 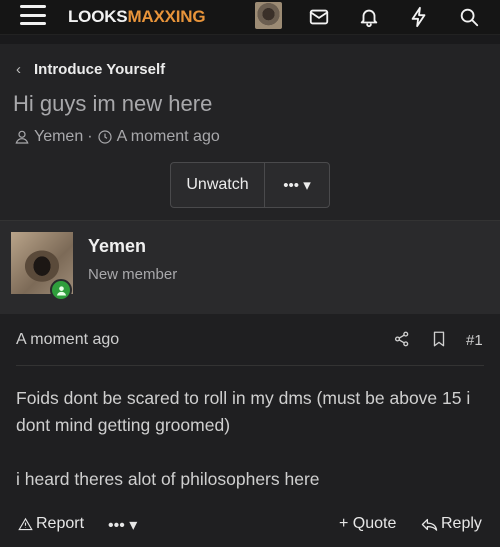 What do you see at coordinates (367, 524) in the screenshot?
I see `quote-button: + Quote` at bounding box center [367, 524].